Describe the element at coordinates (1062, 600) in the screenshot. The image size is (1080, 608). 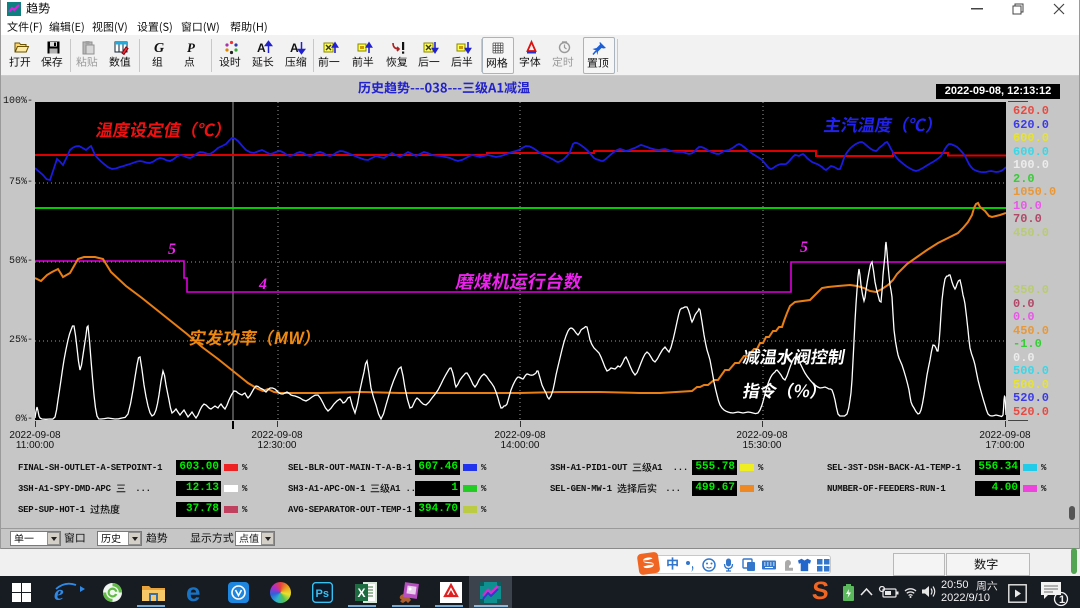
I see `svg-text: 1` at that location.